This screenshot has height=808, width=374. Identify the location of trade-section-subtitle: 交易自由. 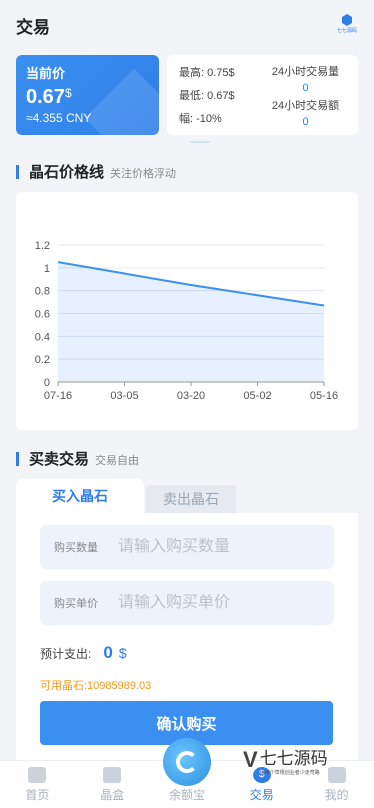
(117, 461).